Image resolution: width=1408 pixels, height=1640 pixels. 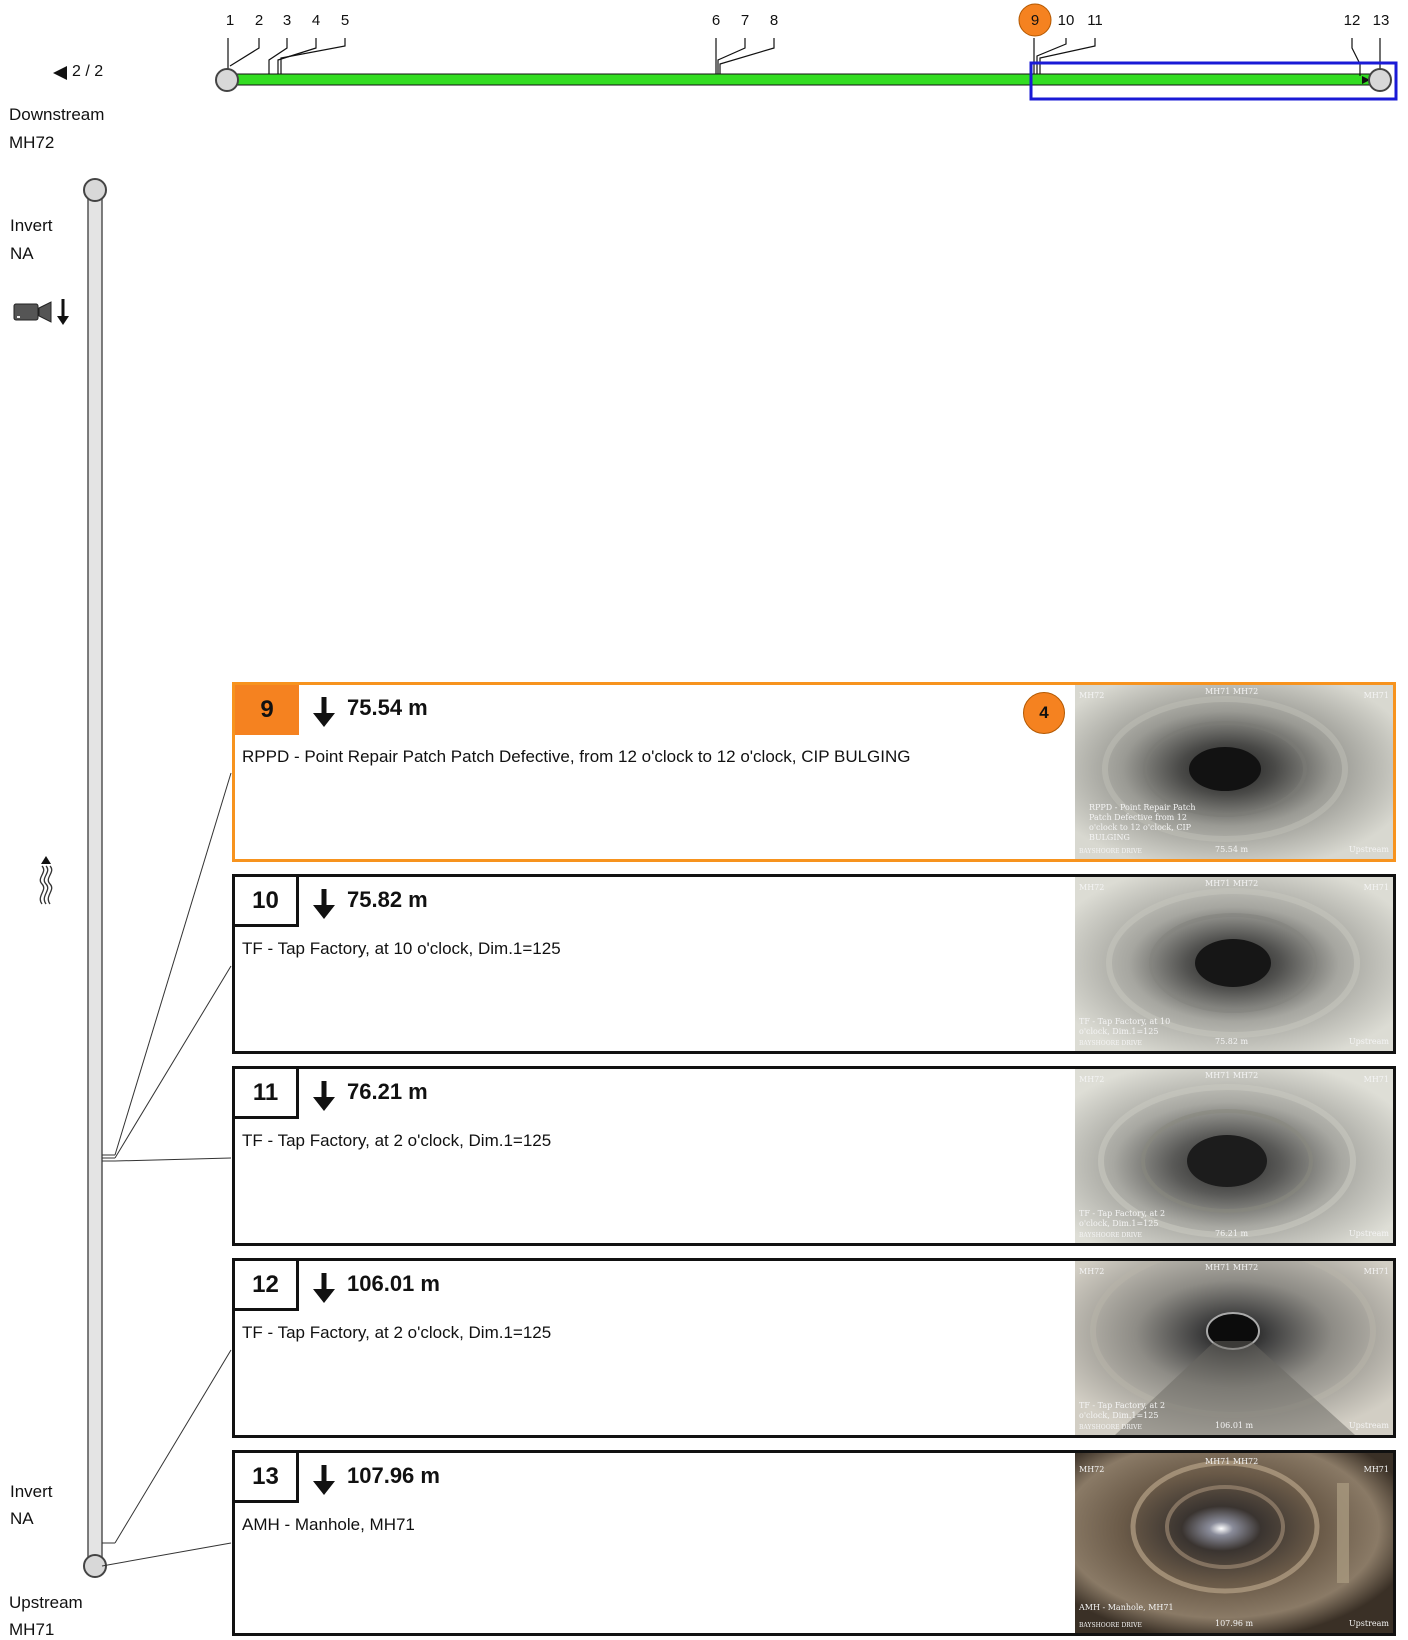 What do you see at coordinates (32, 1629) in the screenshot?
I see `upstream-node: MH71` at bounding box center [32, 1629].